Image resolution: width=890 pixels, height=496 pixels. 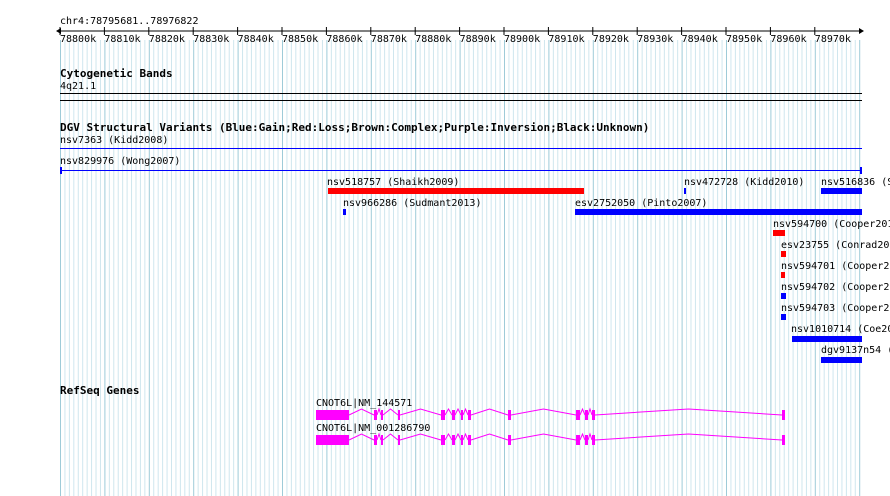 I want to click on ruler-tick-label: 78810k, so click(x=122, y=39).